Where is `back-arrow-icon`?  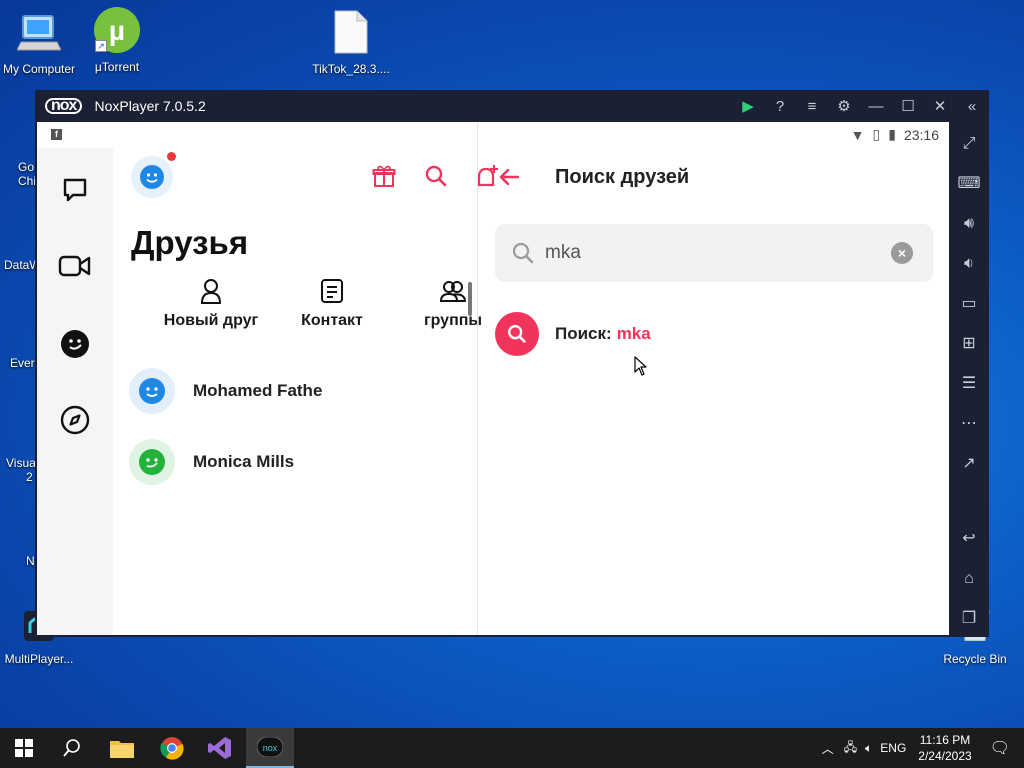 back-arrow-icon is located at coordinates (509, 177).